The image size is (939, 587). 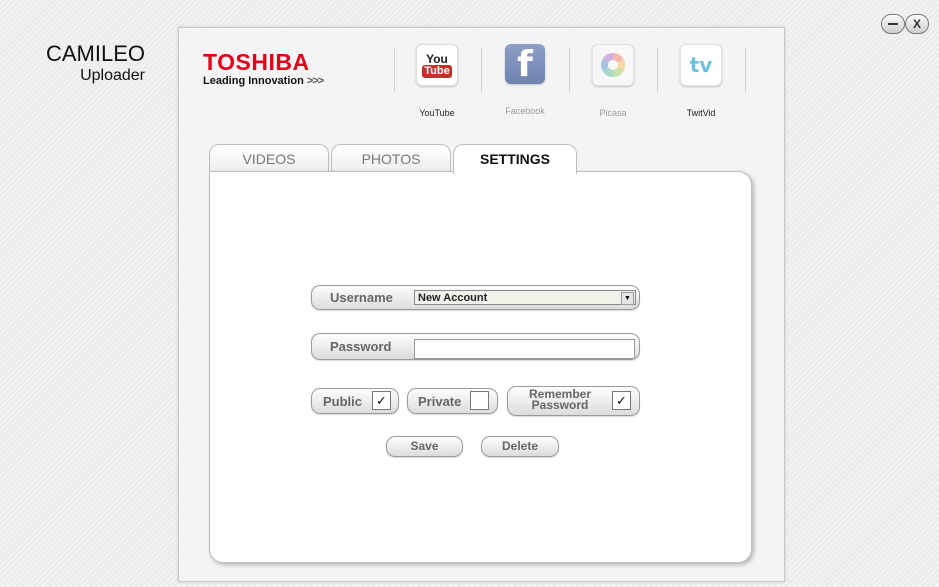 I want to click on youtube-icon-text-you: You, so click(x=437, y=58).